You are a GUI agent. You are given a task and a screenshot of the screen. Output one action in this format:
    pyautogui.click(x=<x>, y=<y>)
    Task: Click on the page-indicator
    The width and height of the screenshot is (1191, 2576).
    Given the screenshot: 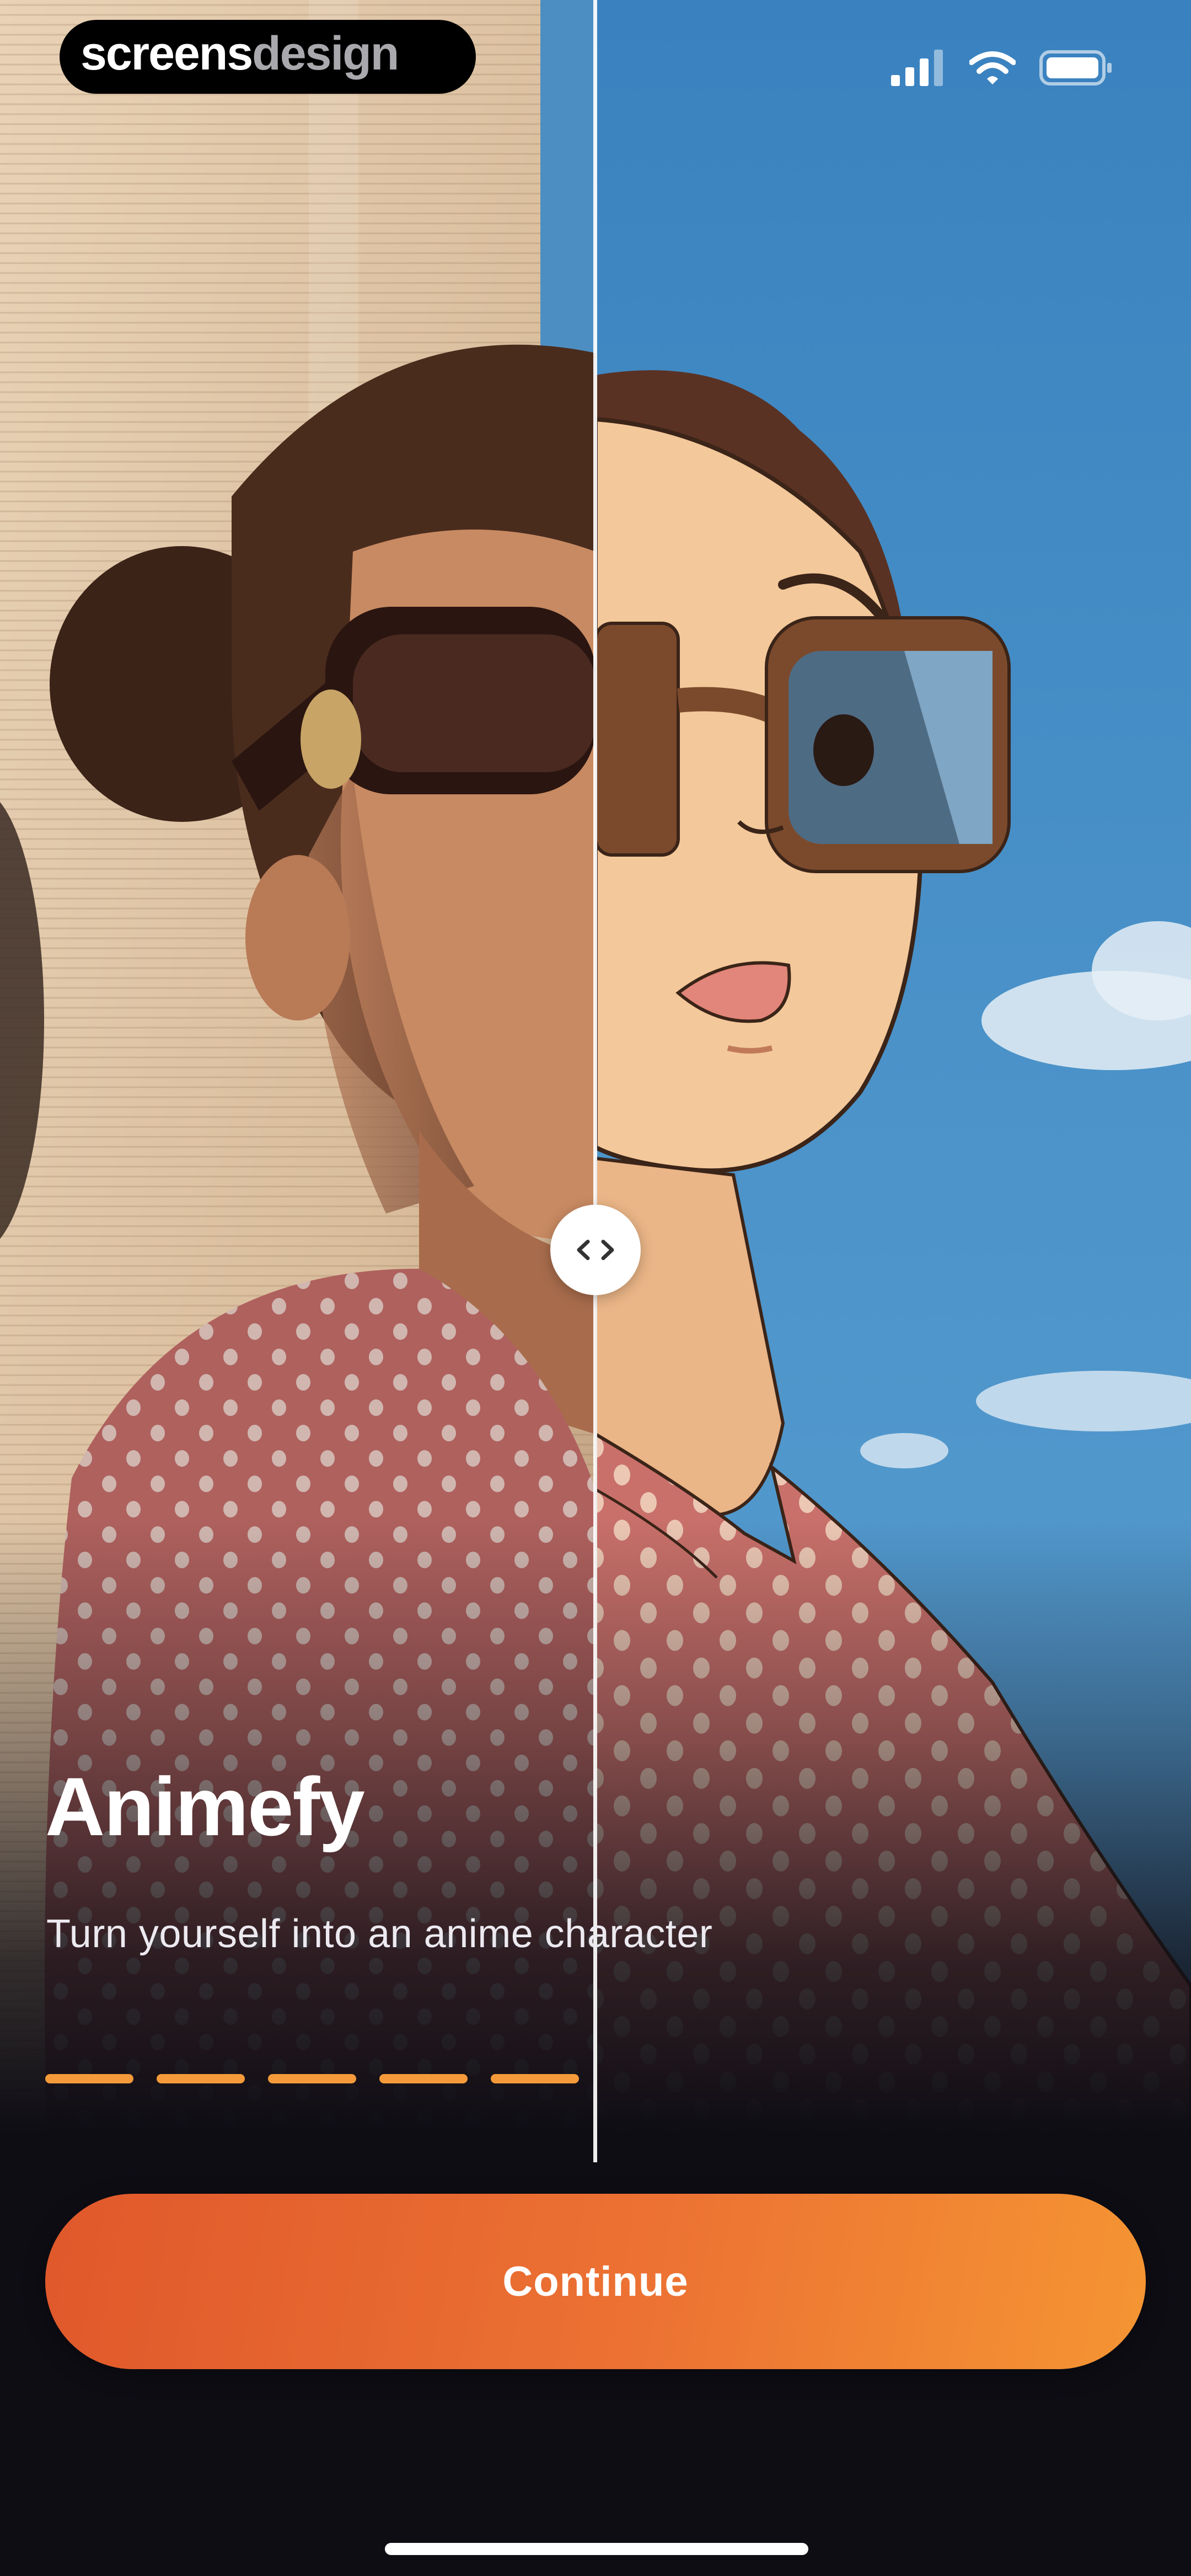 What is the action you would take?
    pyautogui.click(x=312, y=2078)
    